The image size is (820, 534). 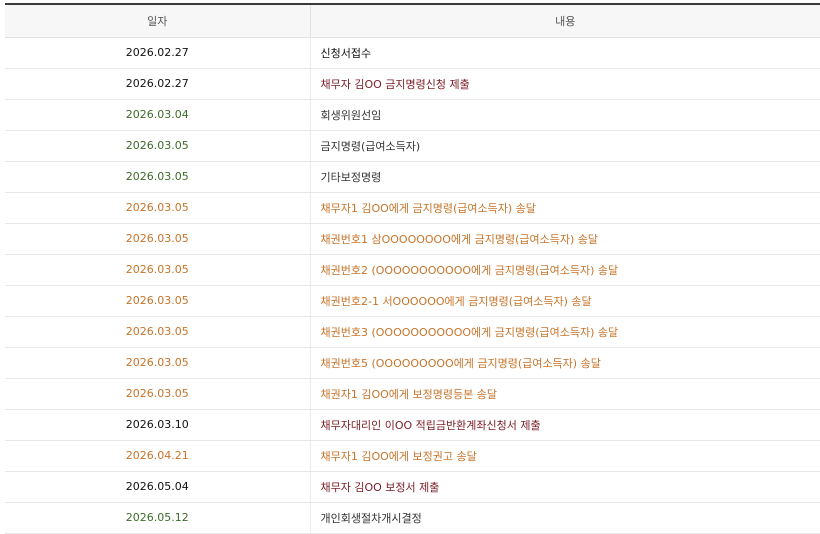 I want to click on table-row: 2026.02.27 채무자 김OO 금지명령신청 제출, so click(x=412, y=84).